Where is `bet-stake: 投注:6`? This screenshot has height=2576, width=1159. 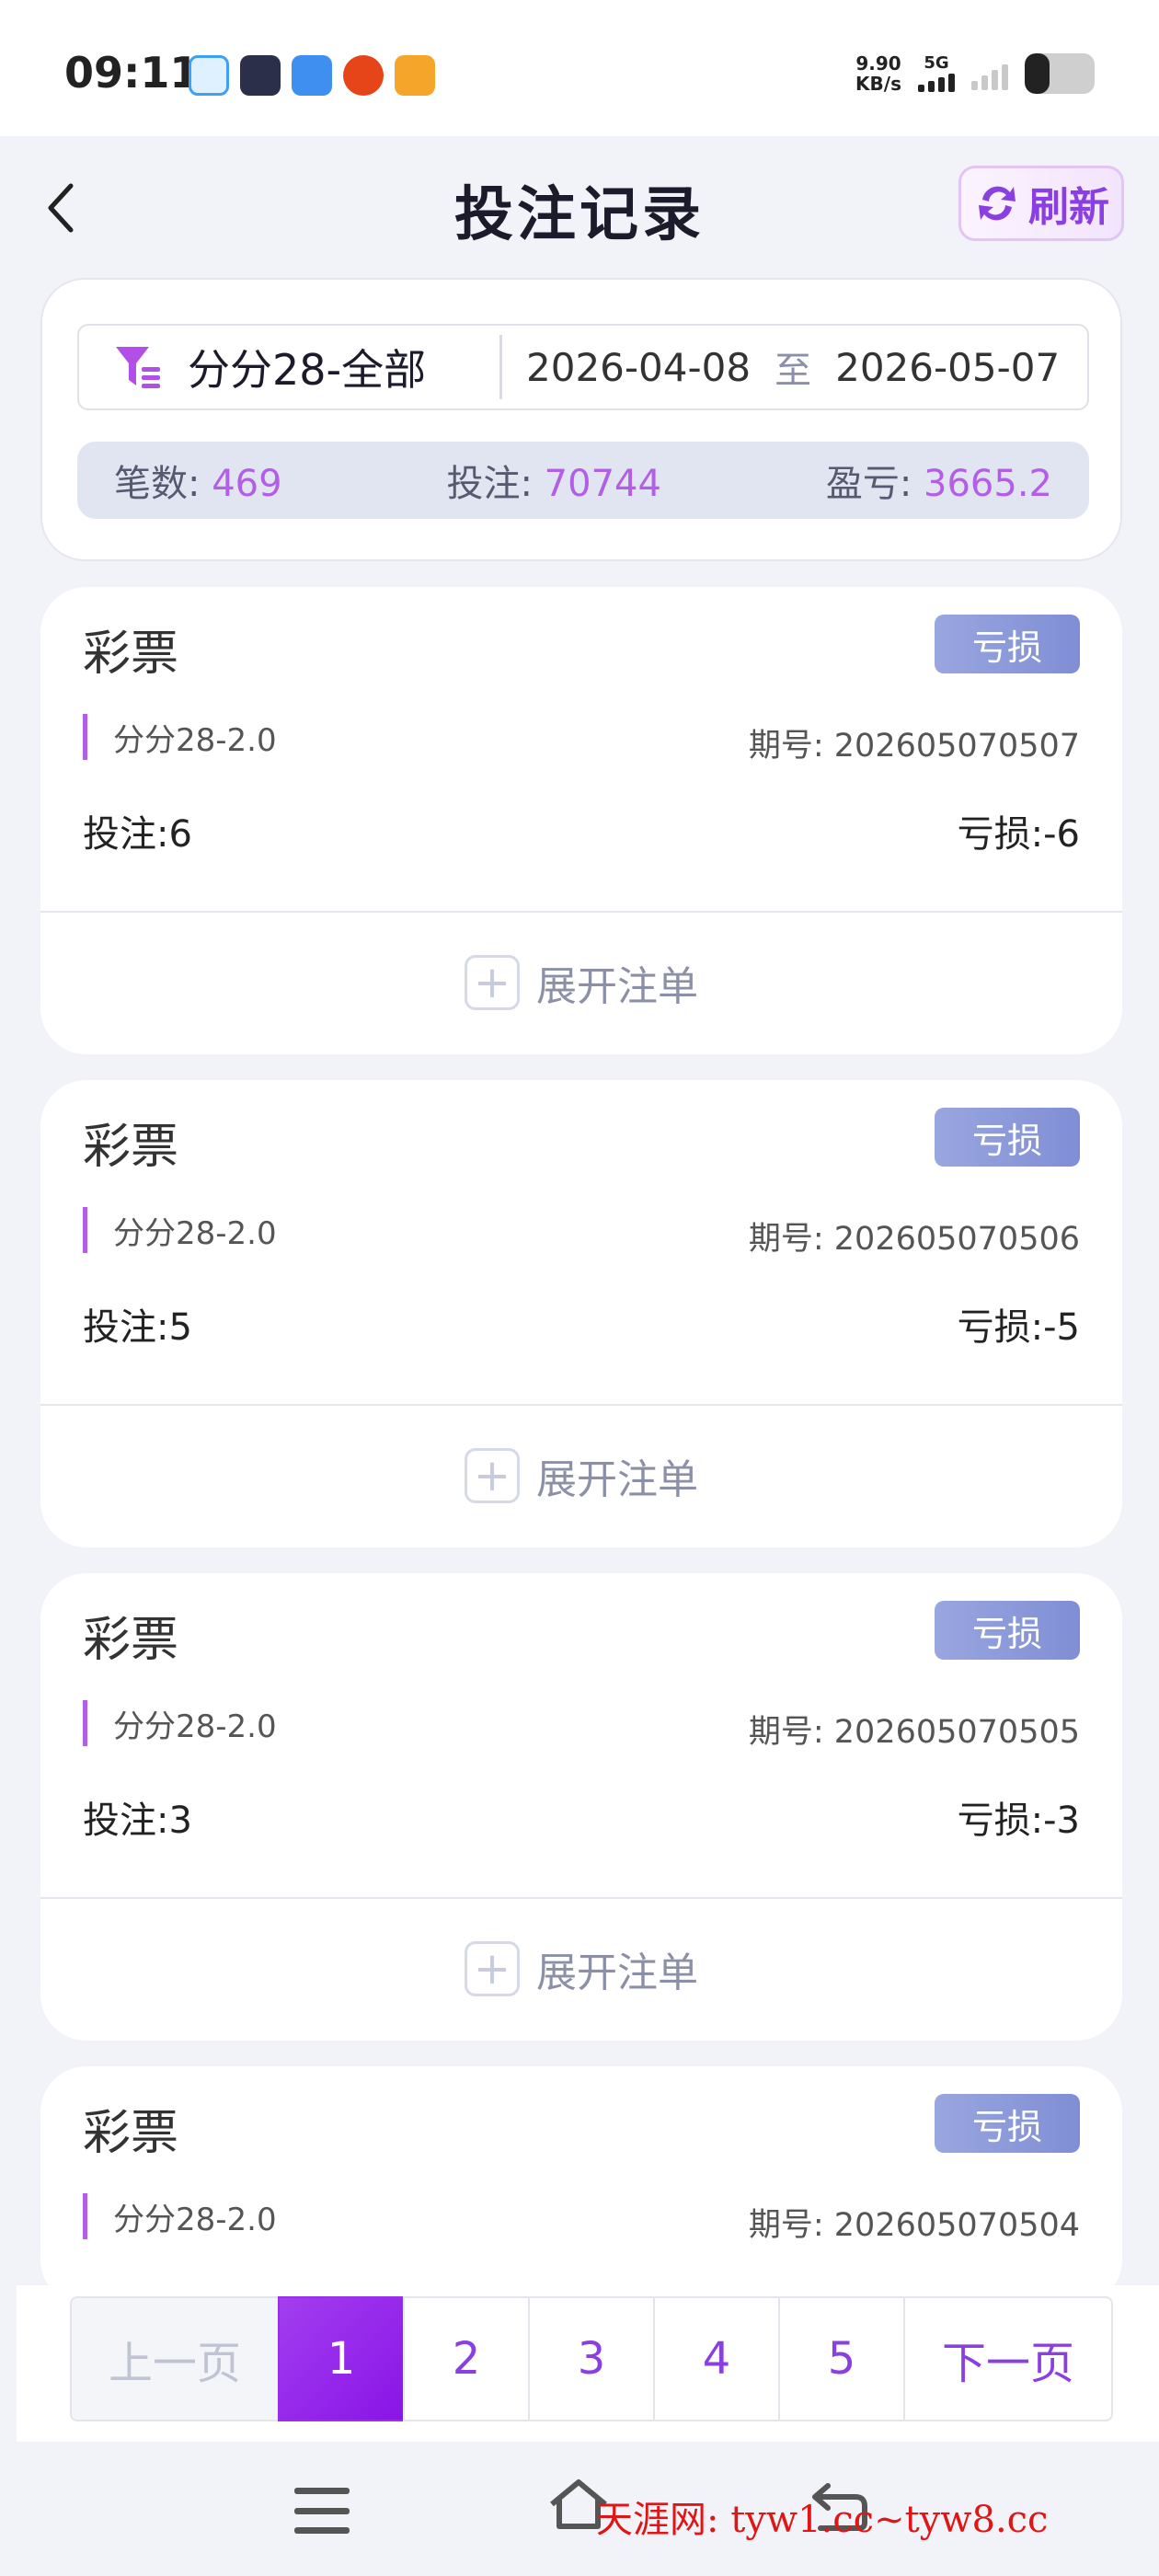
bet-stake: 投注:6 is located at coordinates (137, 830).